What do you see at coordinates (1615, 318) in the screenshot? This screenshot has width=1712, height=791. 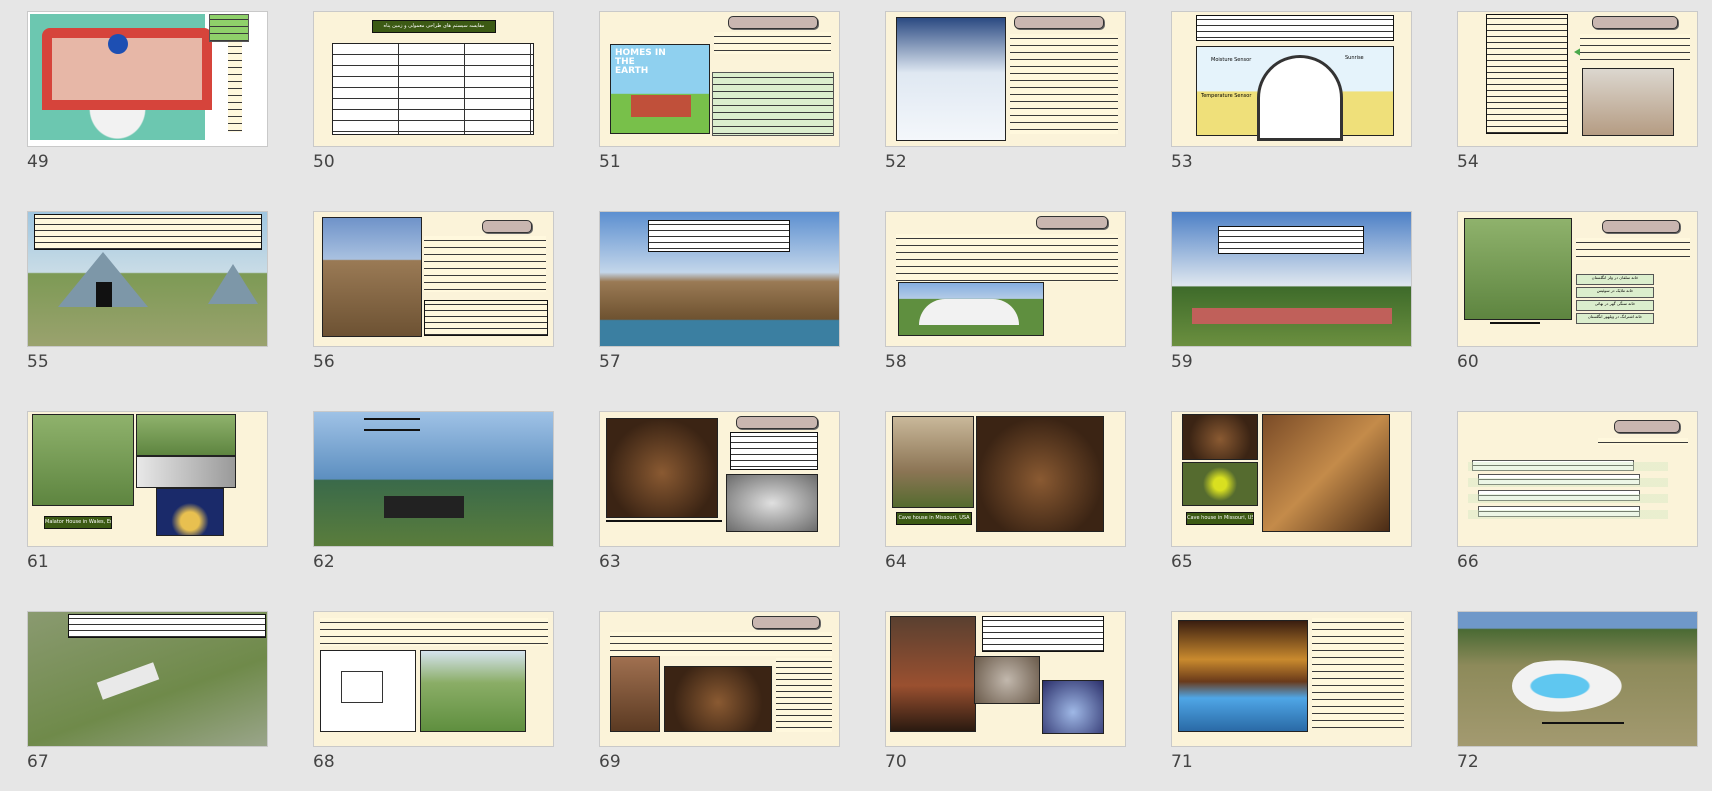 I see `list-item-4: خانه اشترانگ در ویلهور انگلستان` at bounding box center [1615, 318].